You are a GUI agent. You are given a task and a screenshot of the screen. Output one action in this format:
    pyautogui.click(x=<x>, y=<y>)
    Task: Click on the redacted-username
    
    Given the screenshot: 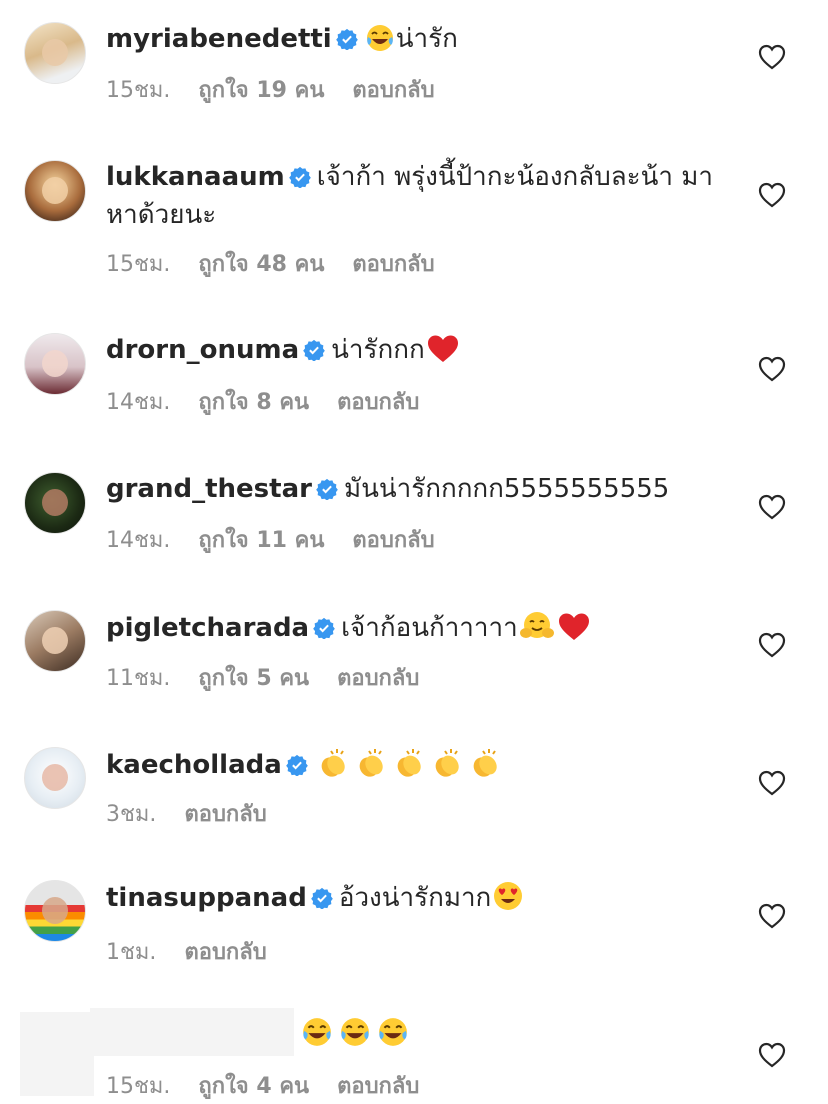 What is the action you would take?
    pyautogui.click(x=192, y=1032)
    